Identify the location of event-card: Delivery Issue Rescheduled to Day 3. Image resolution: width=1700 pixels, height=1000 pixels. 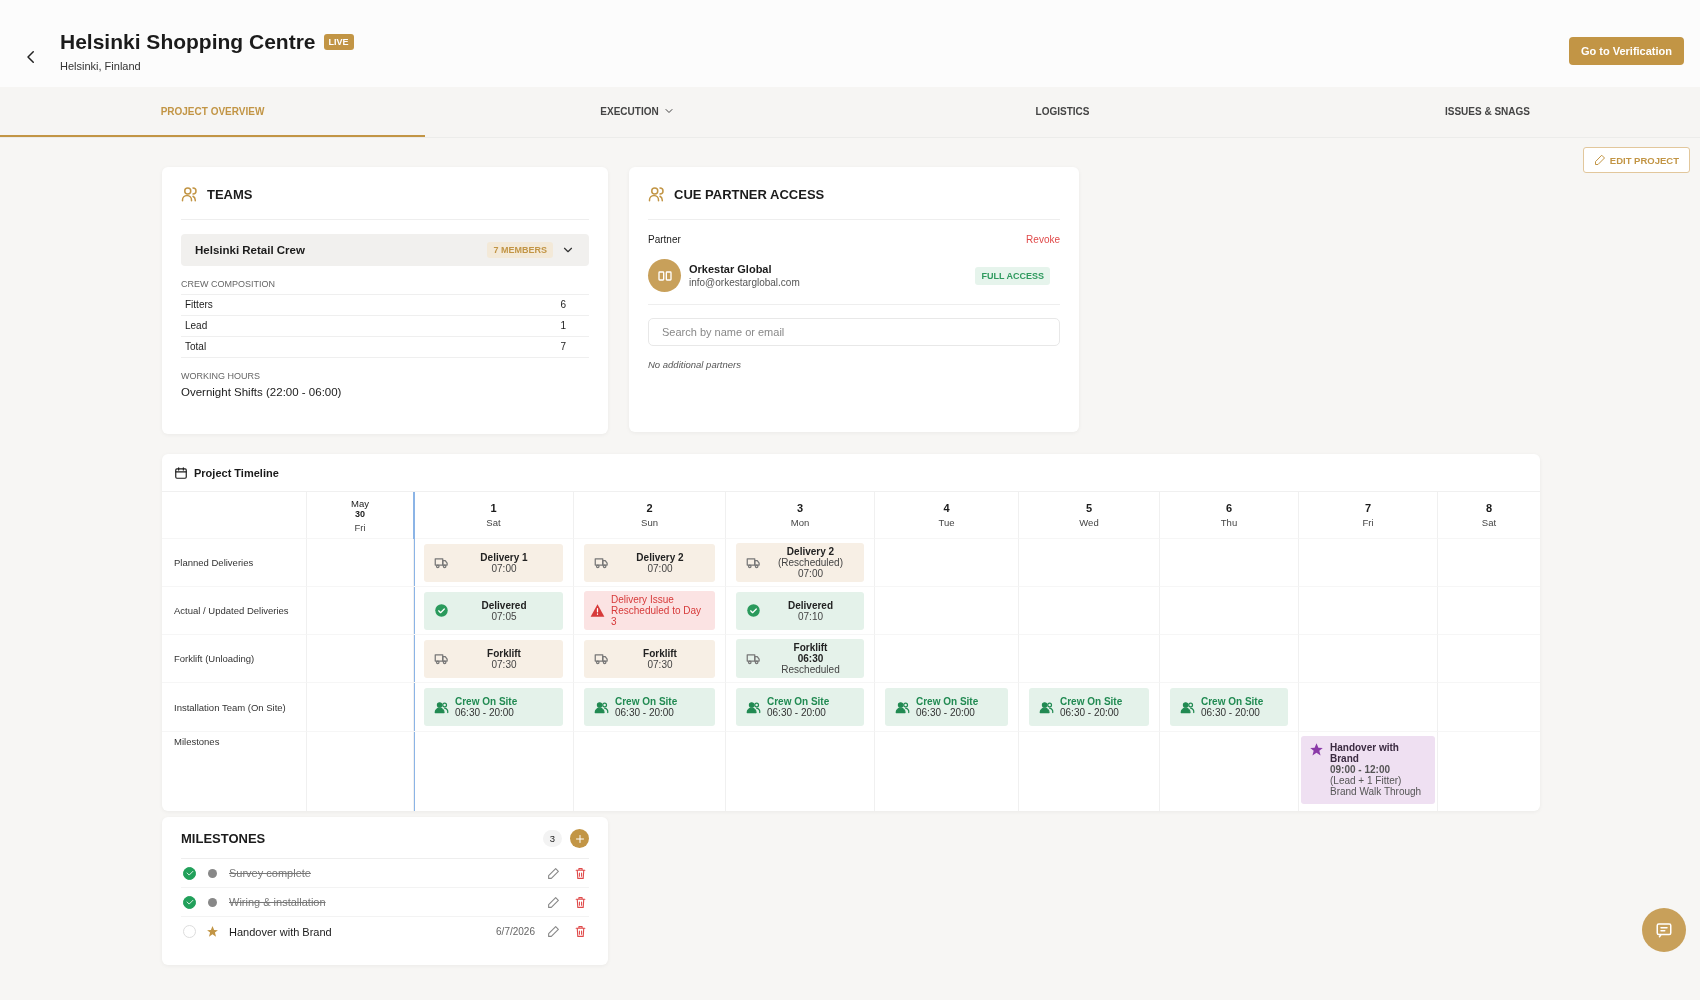
(649, 610).